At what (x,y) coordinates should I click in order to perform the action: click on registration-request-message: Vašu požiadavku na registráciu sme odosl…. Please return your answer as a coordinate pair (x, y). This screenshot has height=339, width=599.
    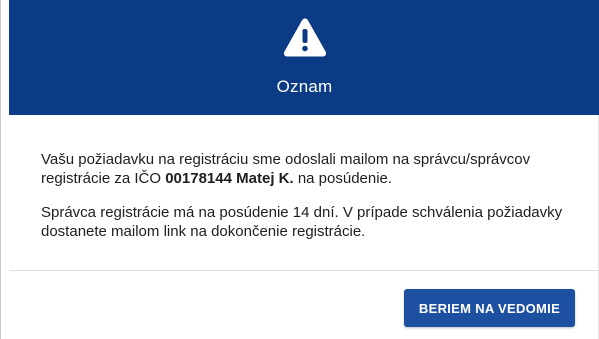
    Looking at the image, I should click on (311, 169).